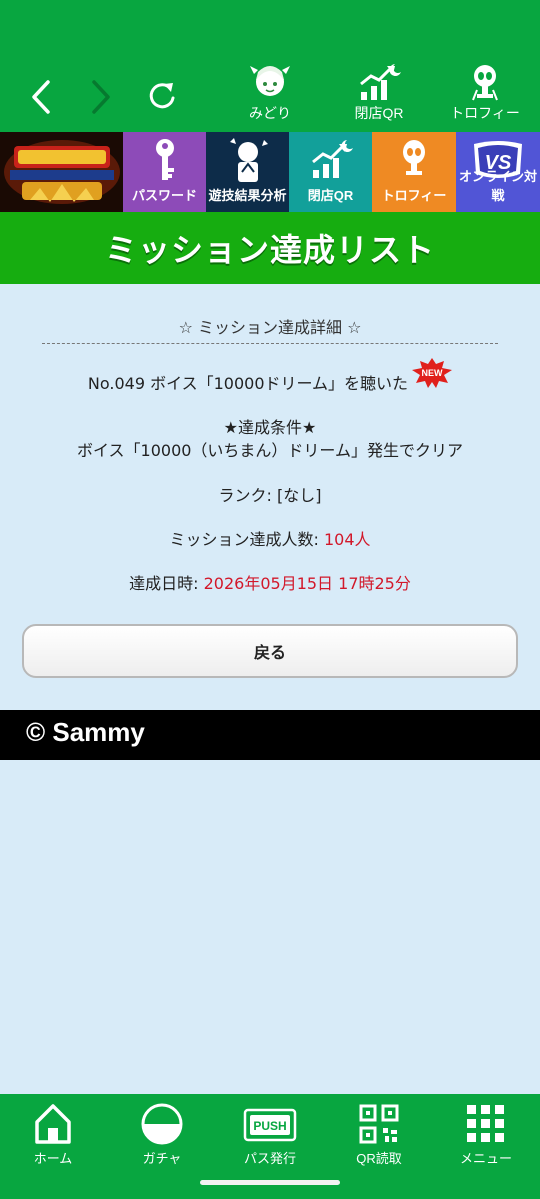 The image size is (540, 1199). I want to click on top-item-label: みどり, so click(270, 113).